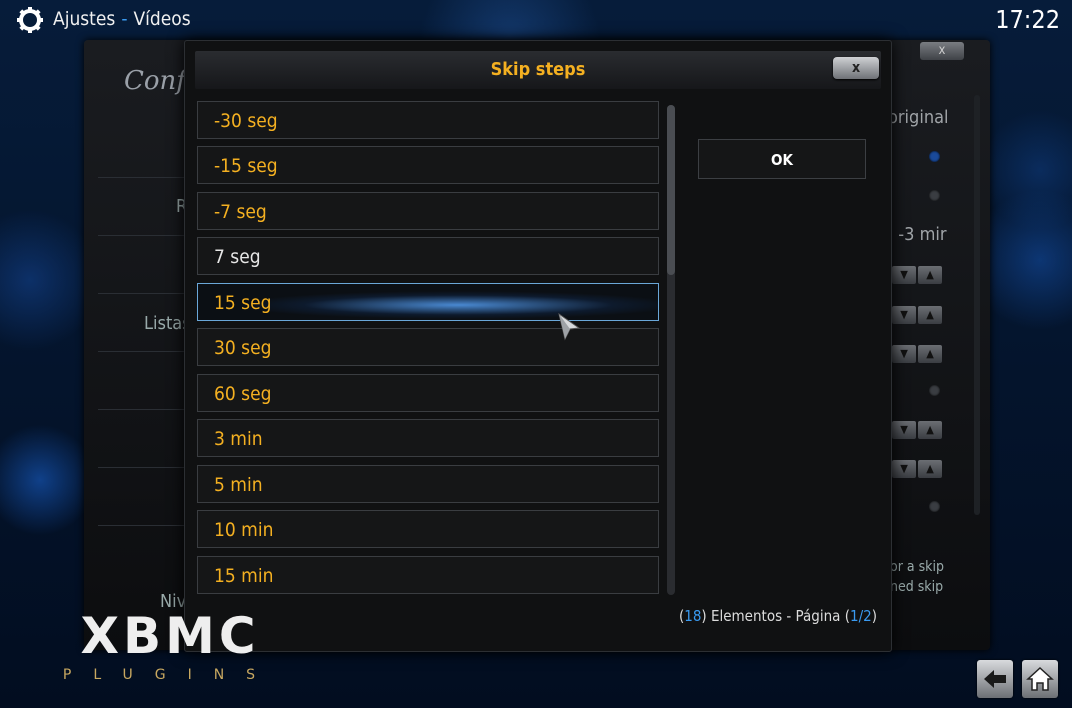 Image resolution: width=1072 pixels, height=708 pixels. What do you see at coordinates (917, 234) in the screenshot?
I see `setting-value-text: , -3 mir` at bounding box center [917, 234].